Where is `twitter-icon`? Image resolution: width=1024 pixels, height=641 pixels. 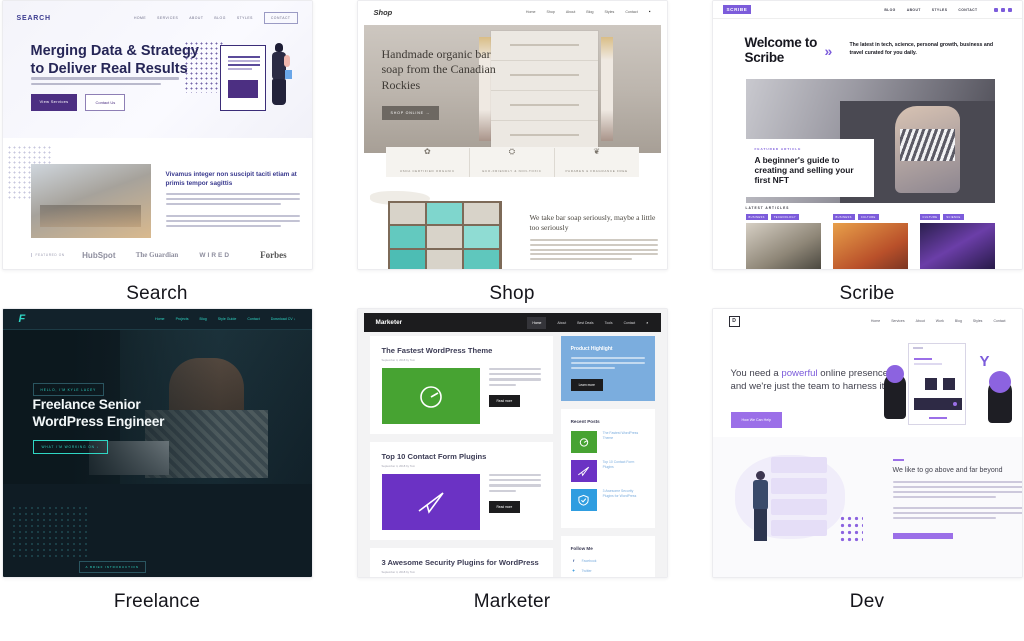 twitter-icon is located at coordinates (995, 9).